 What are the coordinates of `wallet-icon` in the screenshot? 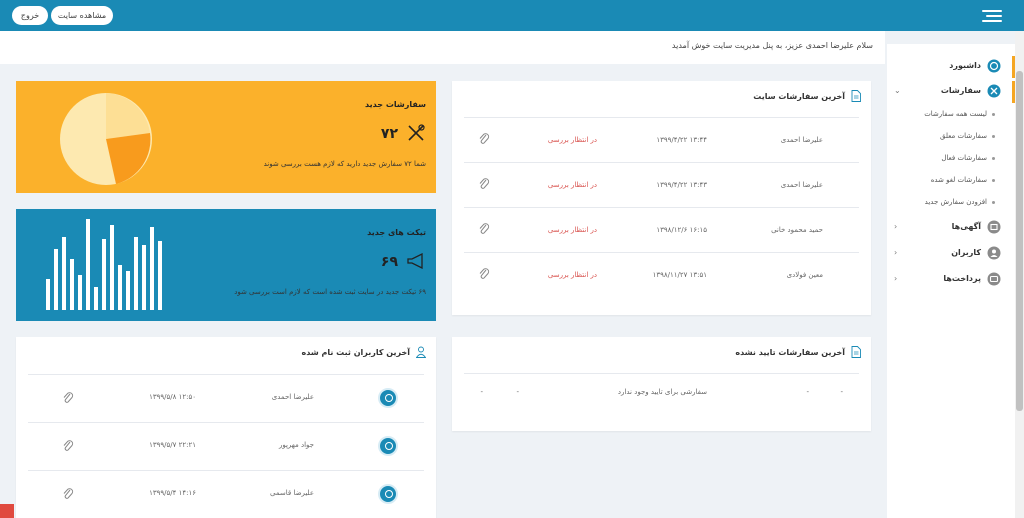 It's located at (994, 279).